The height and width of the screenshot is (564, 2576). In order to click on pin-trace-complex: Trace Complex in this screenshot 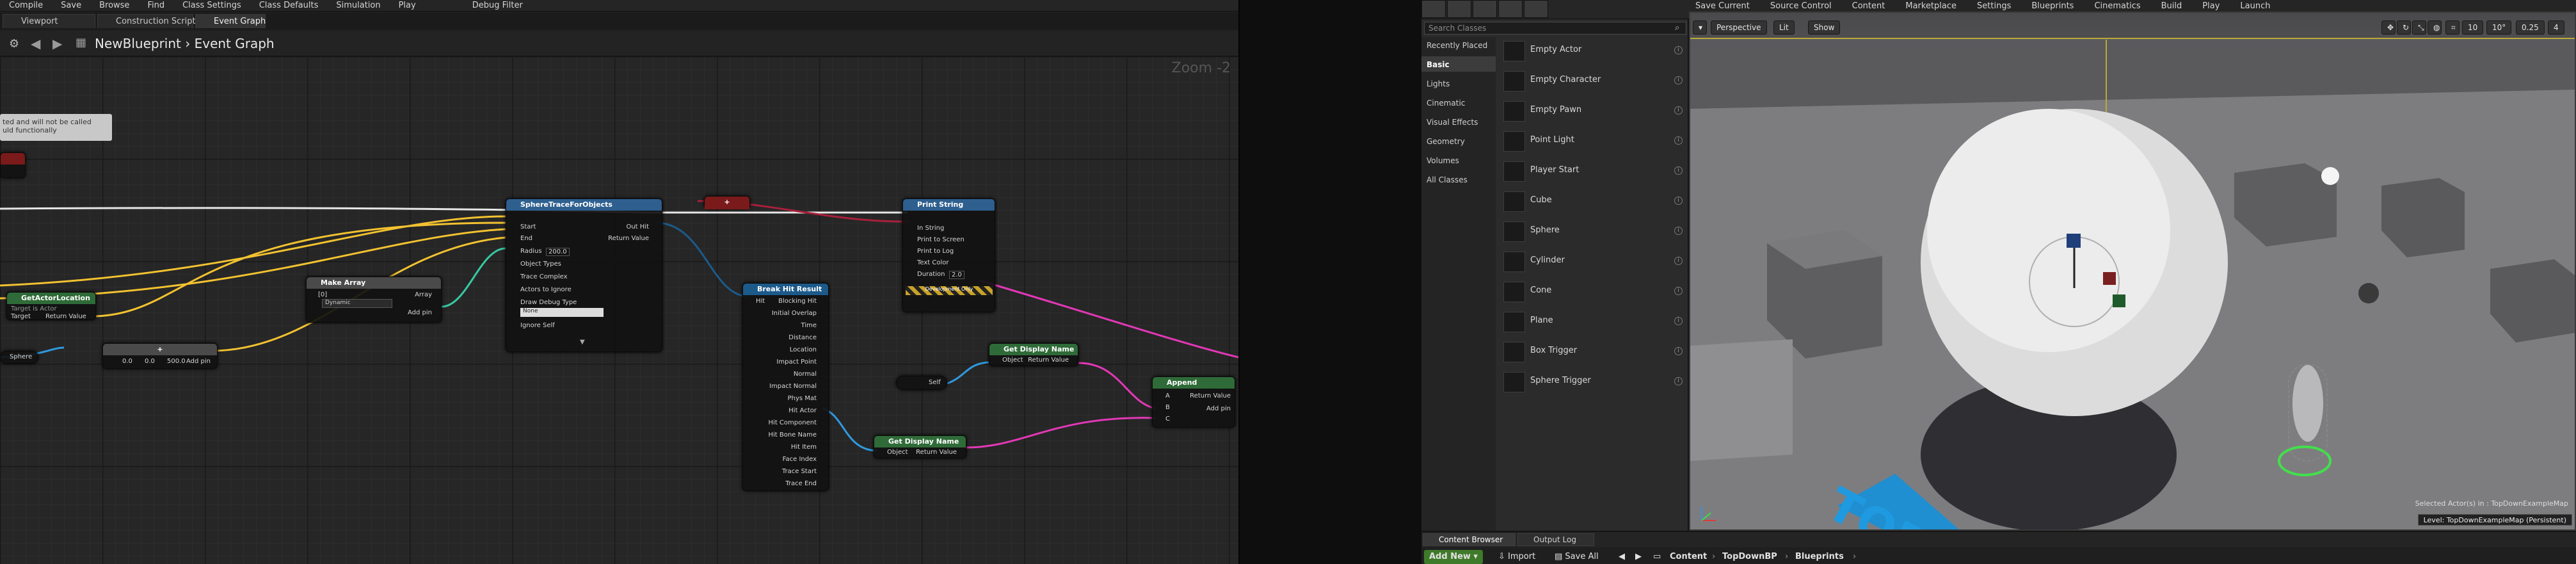, I will do `click(544, 276)`.